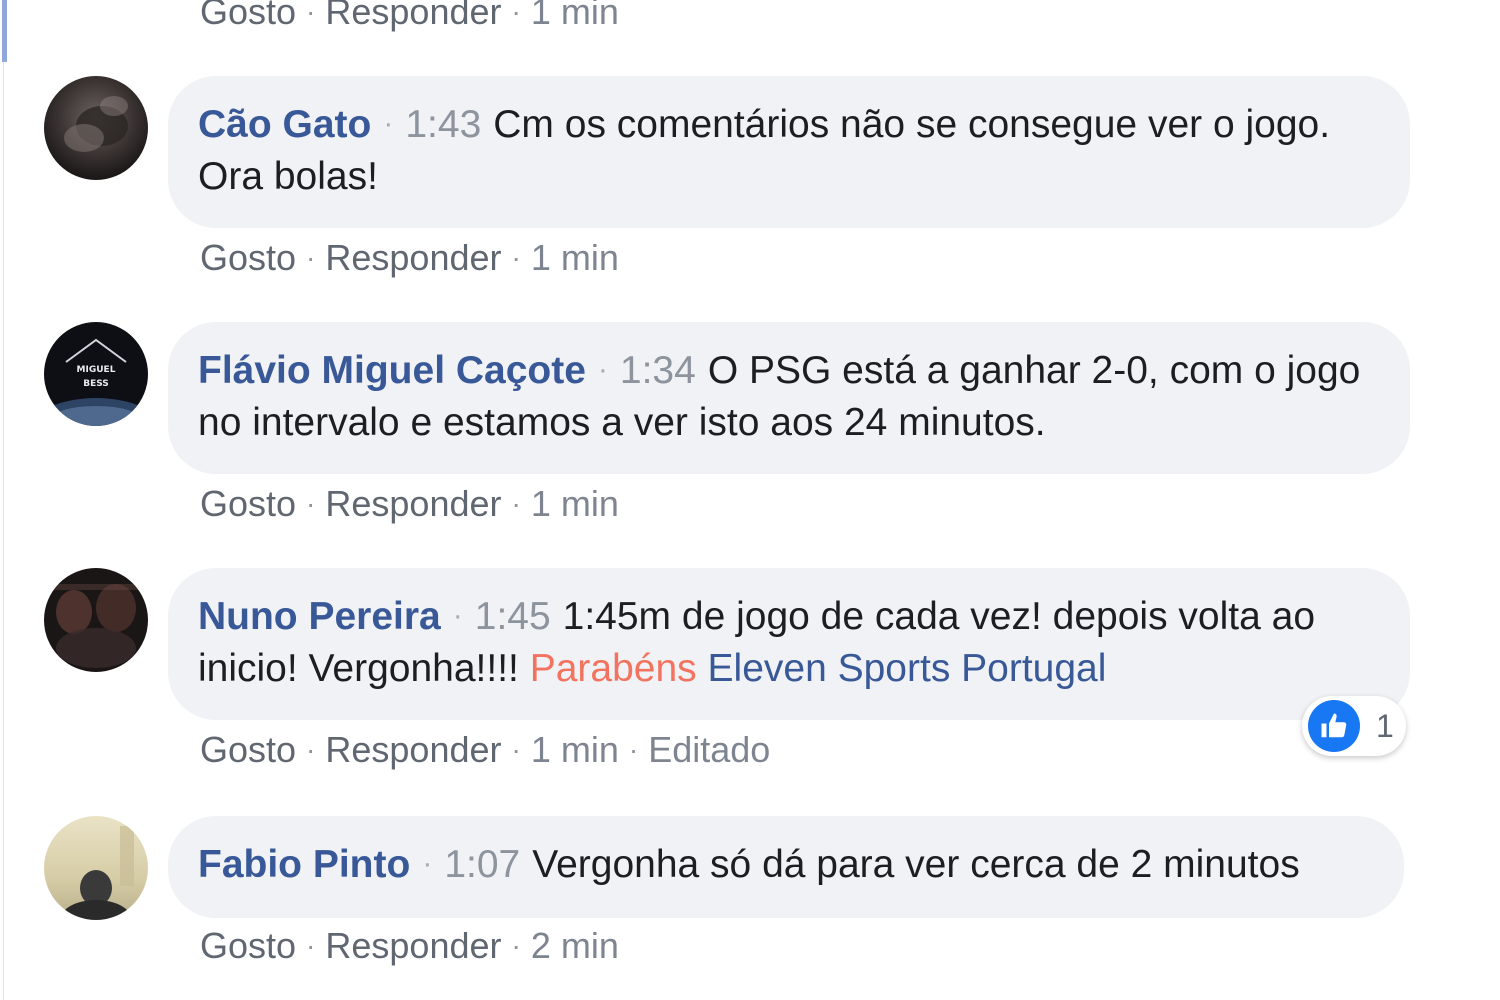 The image size is (1500, 1000). I want to click on reaction-count: 1, so click(1385, 725).